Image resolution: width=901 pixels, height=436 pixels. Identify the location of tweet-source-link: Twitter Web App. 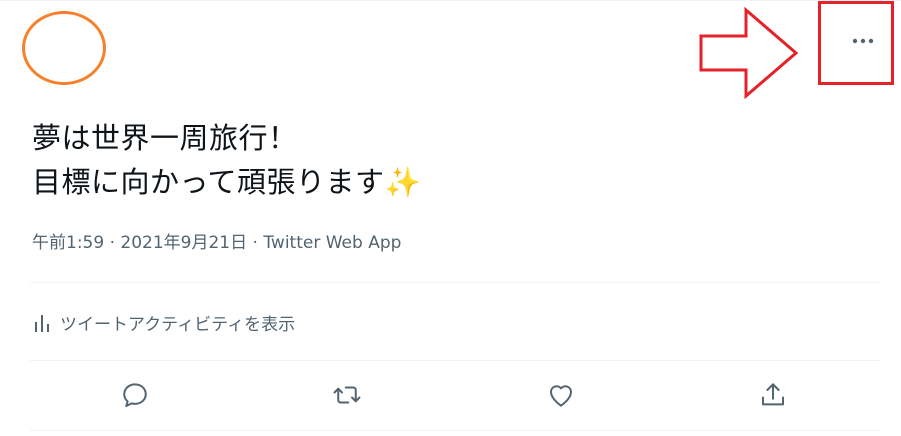
(332, 243).